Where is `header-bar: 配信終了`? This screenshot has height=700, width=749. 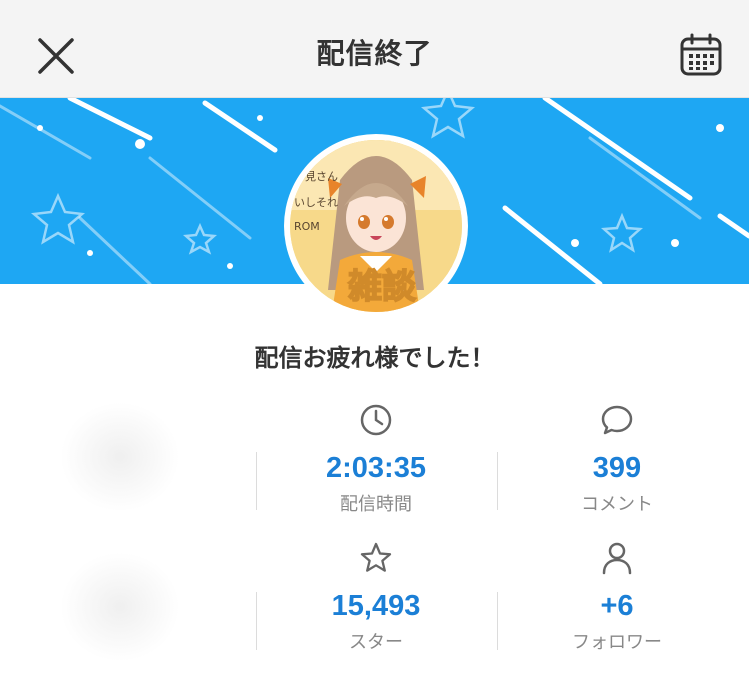
header-bar: 配信終了 is located at coordinates (374, 49).